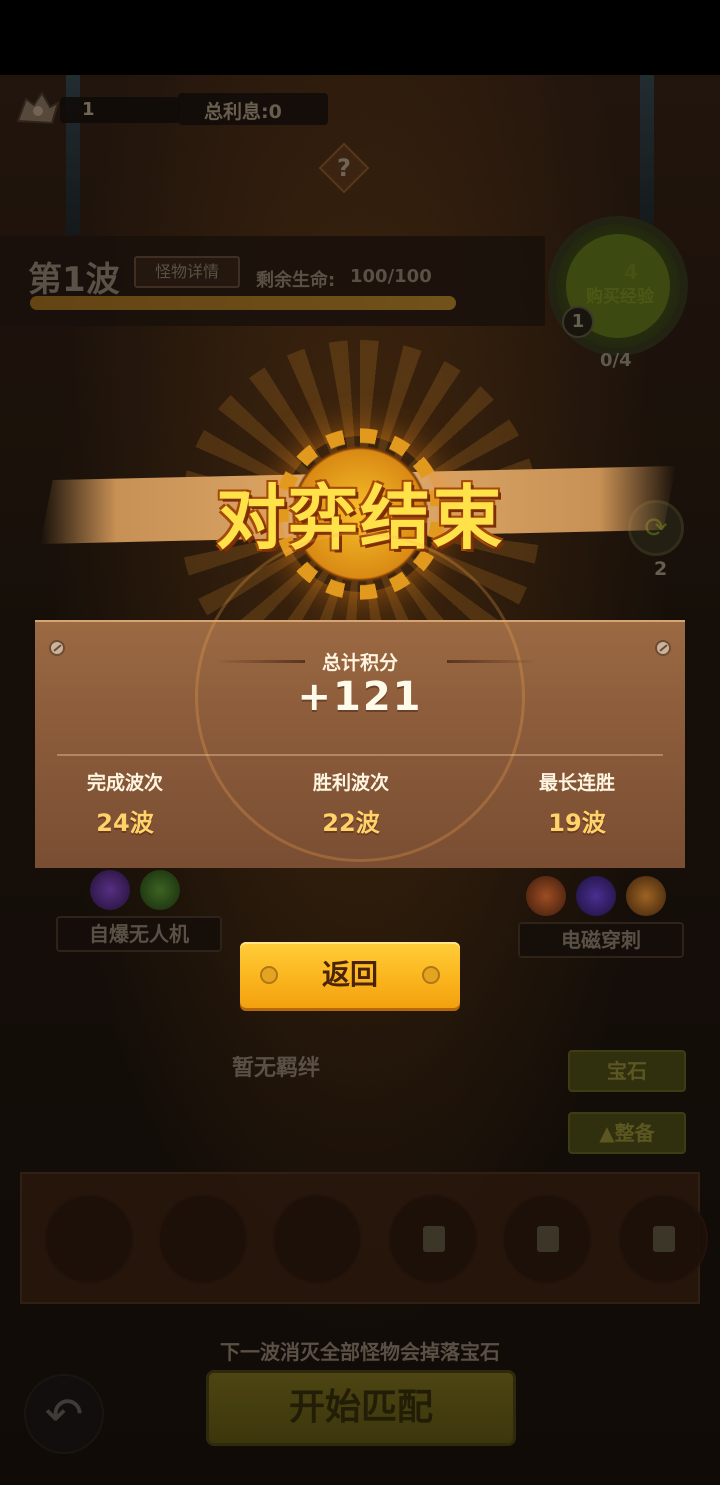 This screenshot has width=720, height=1485. Describe the element at coordinates (627, 1071) in the screenshot. I see `gem-button: 宝石` at that location.